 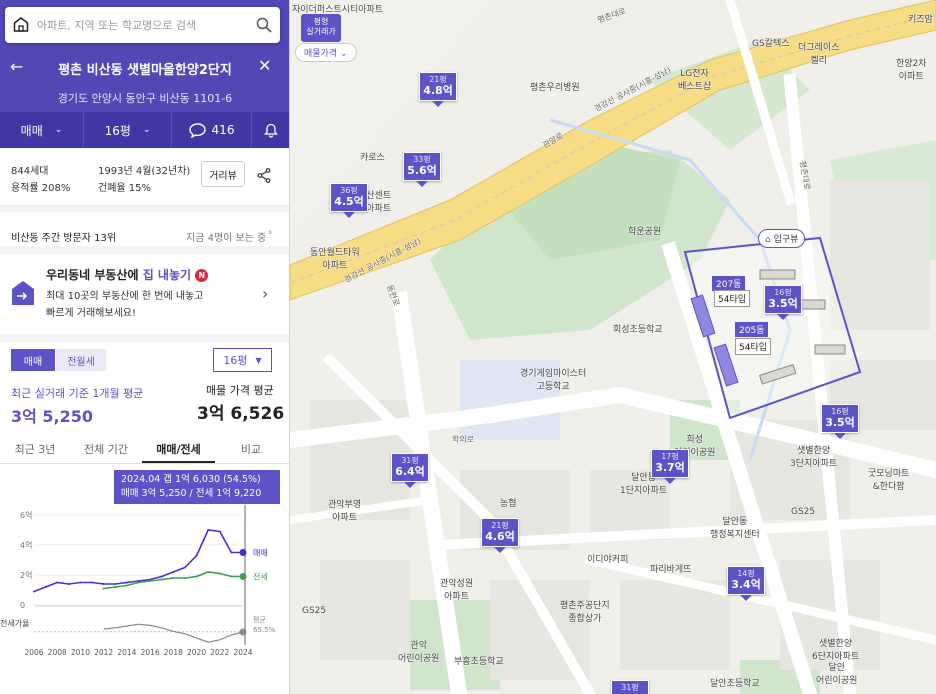 I want to click on price-pin: 33평 5.6억, so click(x=422, y=169).